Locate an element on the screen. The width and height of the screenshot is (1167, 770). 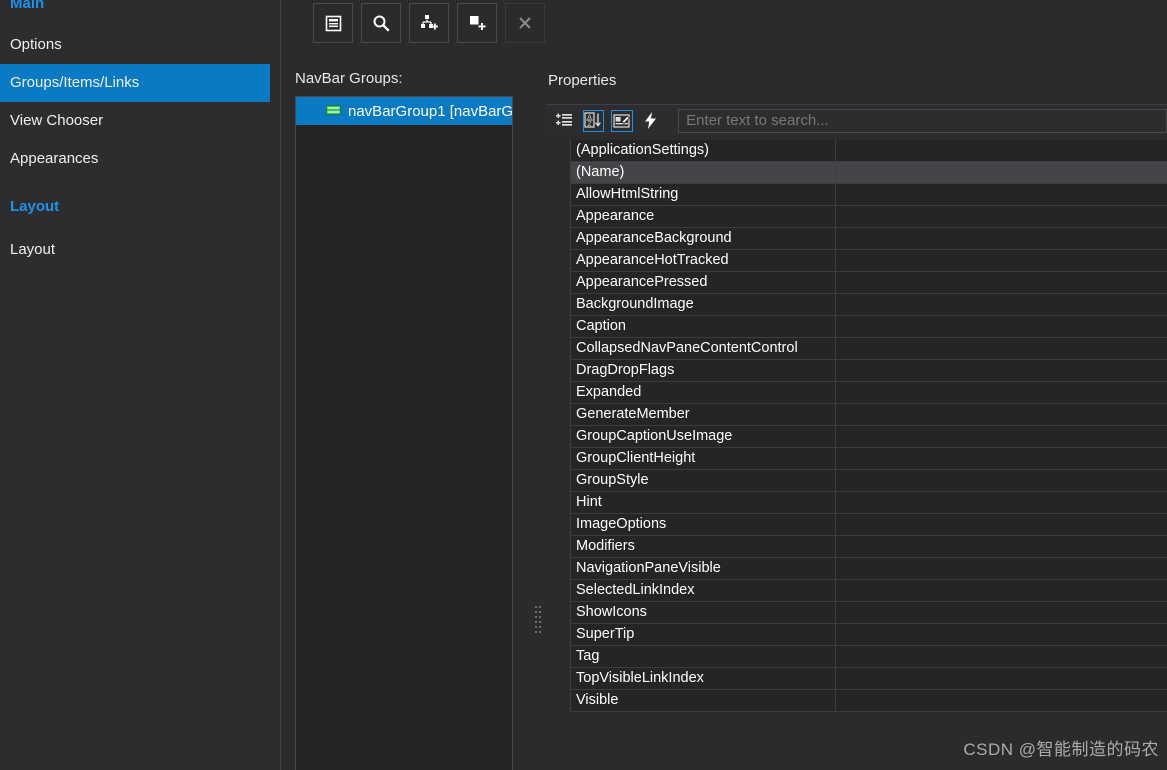
list-item: navBarGroup1 [navBarGro is located at coordinates (404, 111).